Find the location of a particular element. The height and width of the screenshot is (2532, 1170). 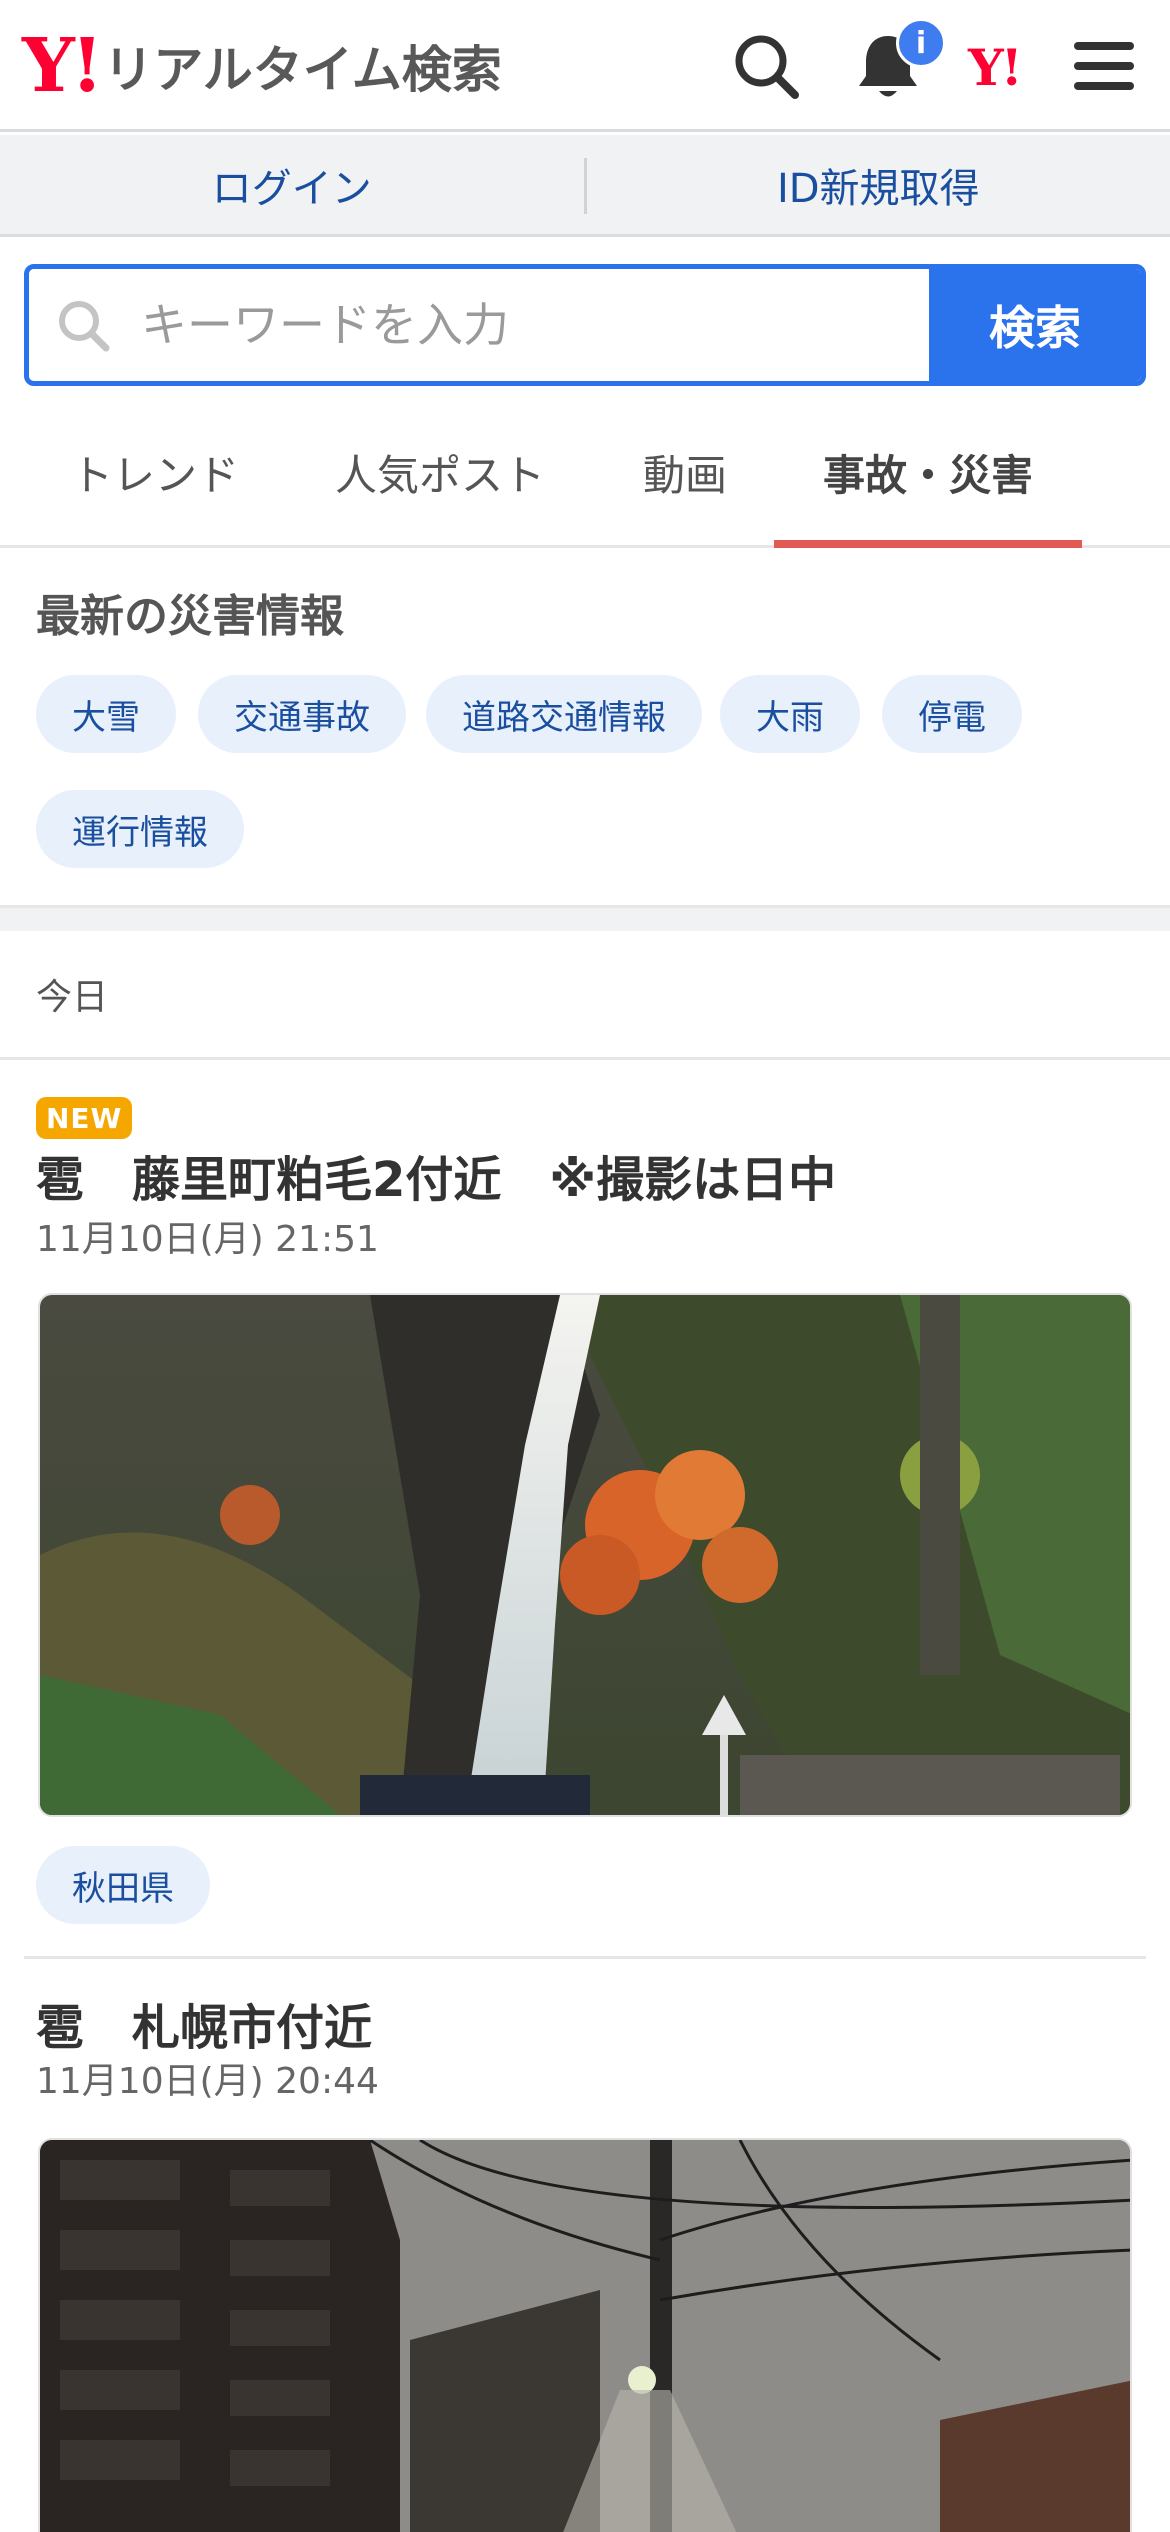

post-title: 雹 藤里町粕毛2付近 ※撮影は日中 is located at coordinates (436, 1175).